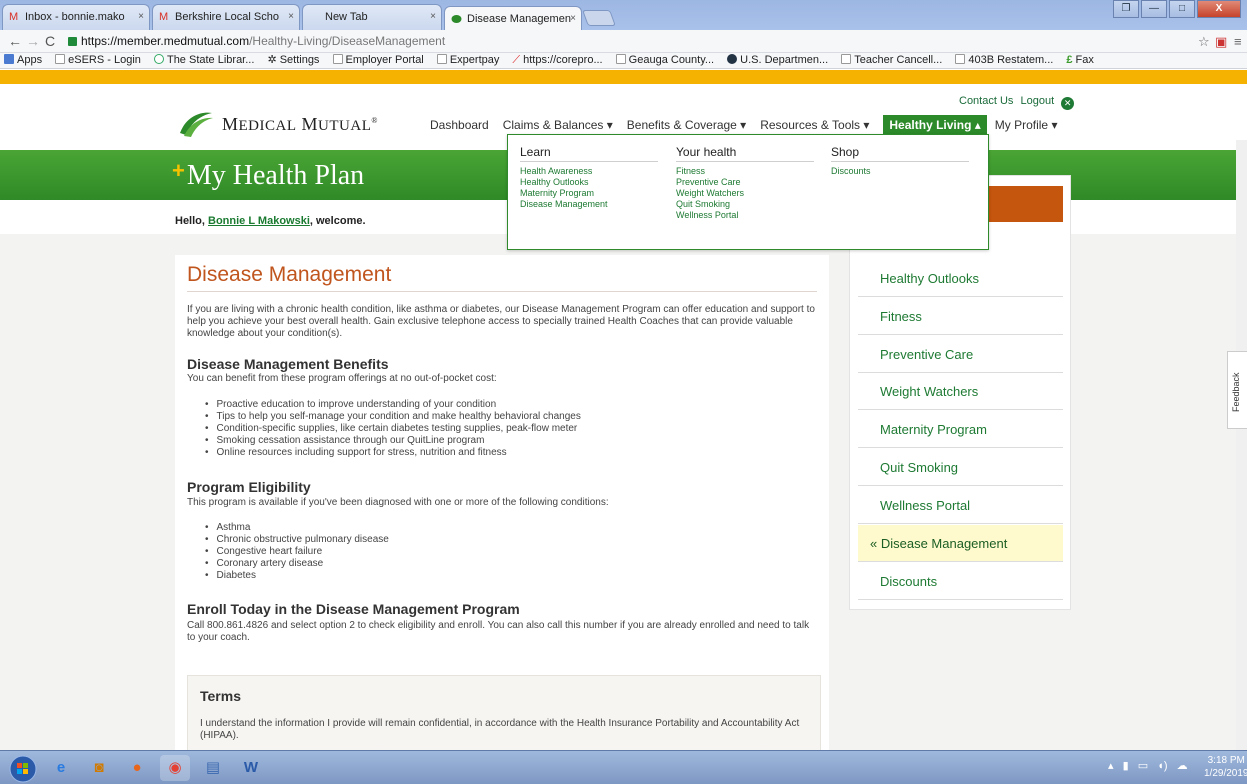 Image resolution: width=1247 pixels, height=784 pixels. What do you see at coordinates (467, 60) in the screenshot?
I see `bookmark-expertpay: Expertpay` at bounding box center [467, 60].